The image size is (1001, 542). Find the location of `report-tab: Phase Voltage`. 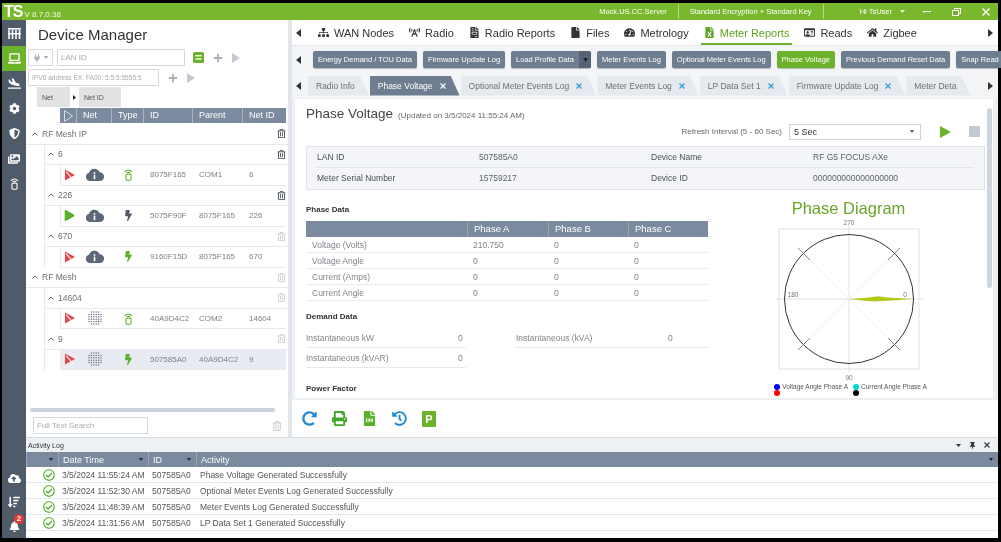

report-tab: Phase Voltage is located at coordinates (414, 85).